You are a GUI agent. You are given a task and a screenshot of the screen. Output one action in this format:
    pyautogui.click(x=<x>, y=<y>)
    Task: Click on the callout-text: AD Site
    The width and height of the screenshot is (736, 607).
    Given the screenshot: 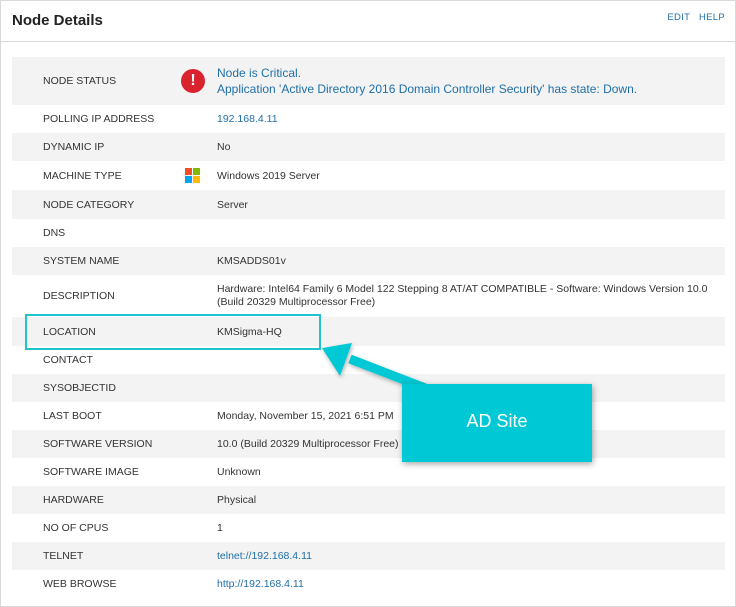 What is the action you would take?
    pyautogui.click(x=497, y=421)
    